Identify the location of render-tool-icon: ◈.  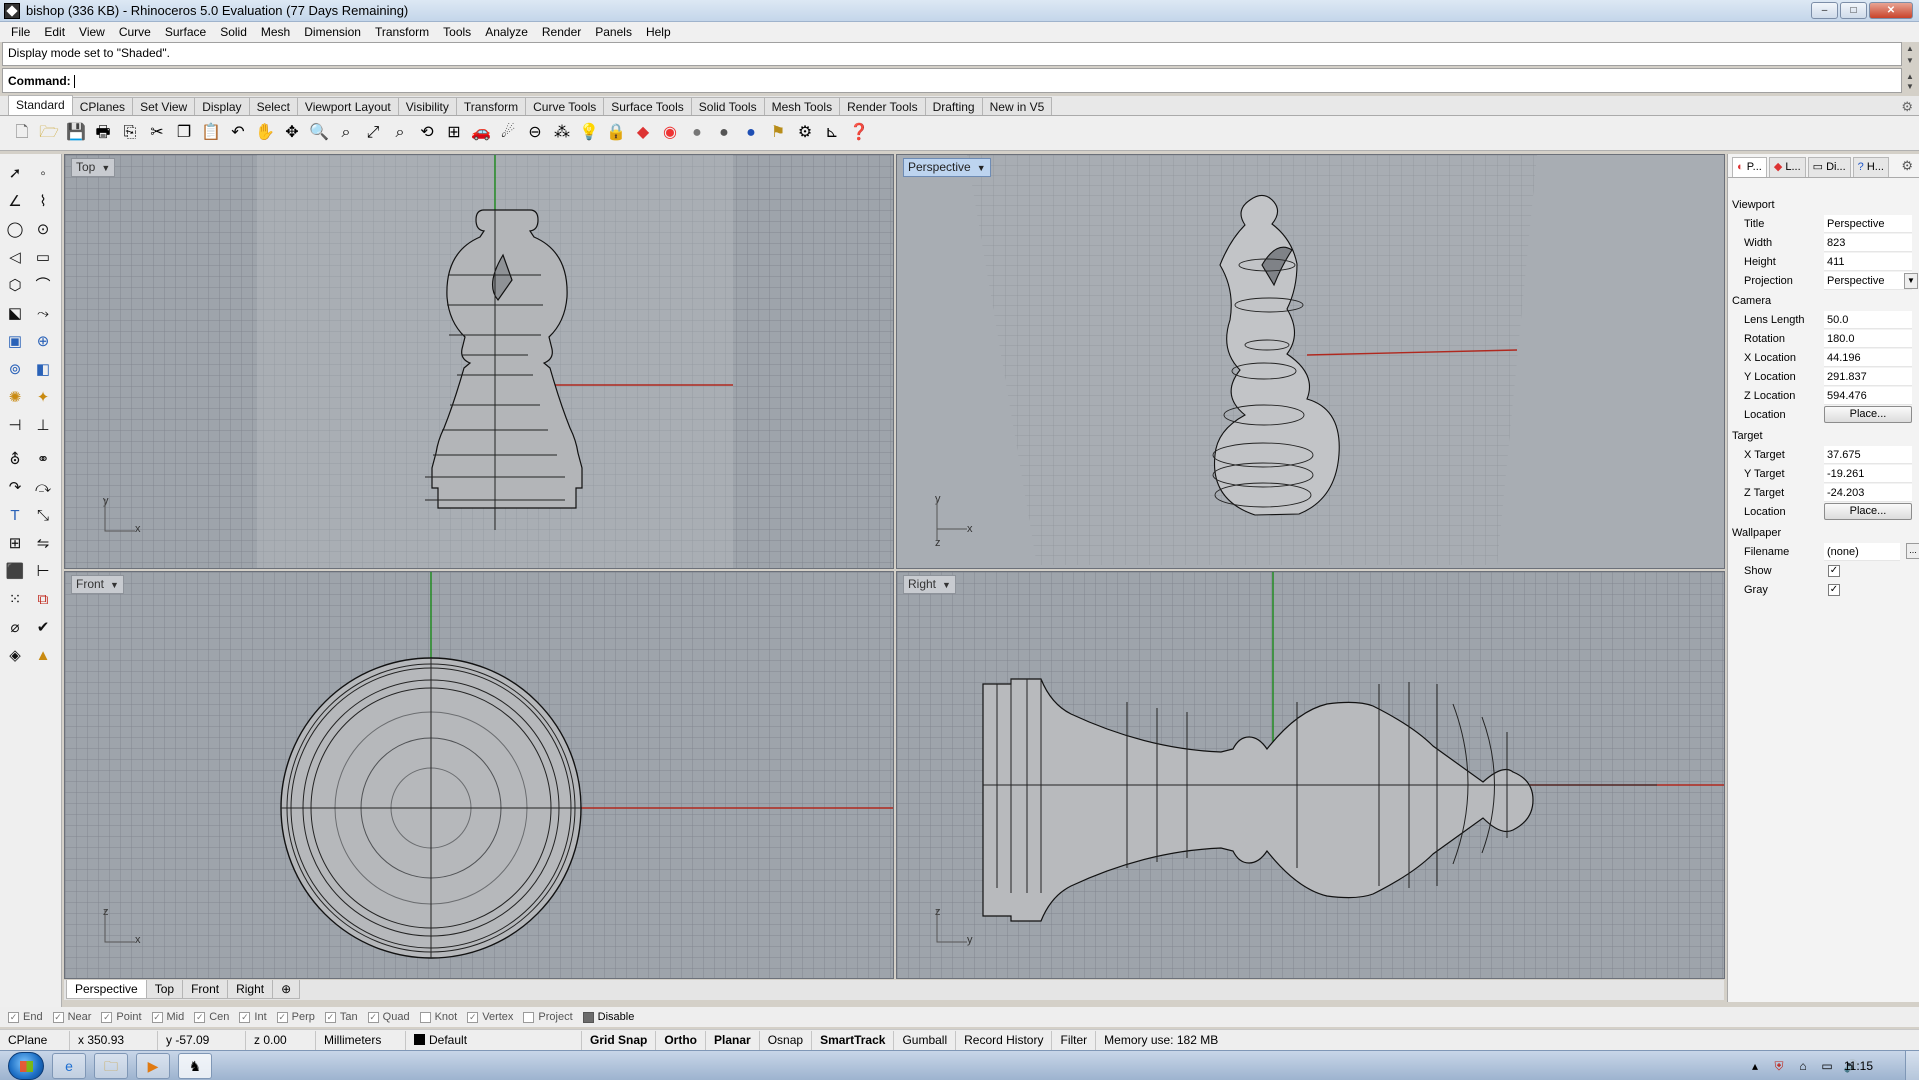
(15, 656).